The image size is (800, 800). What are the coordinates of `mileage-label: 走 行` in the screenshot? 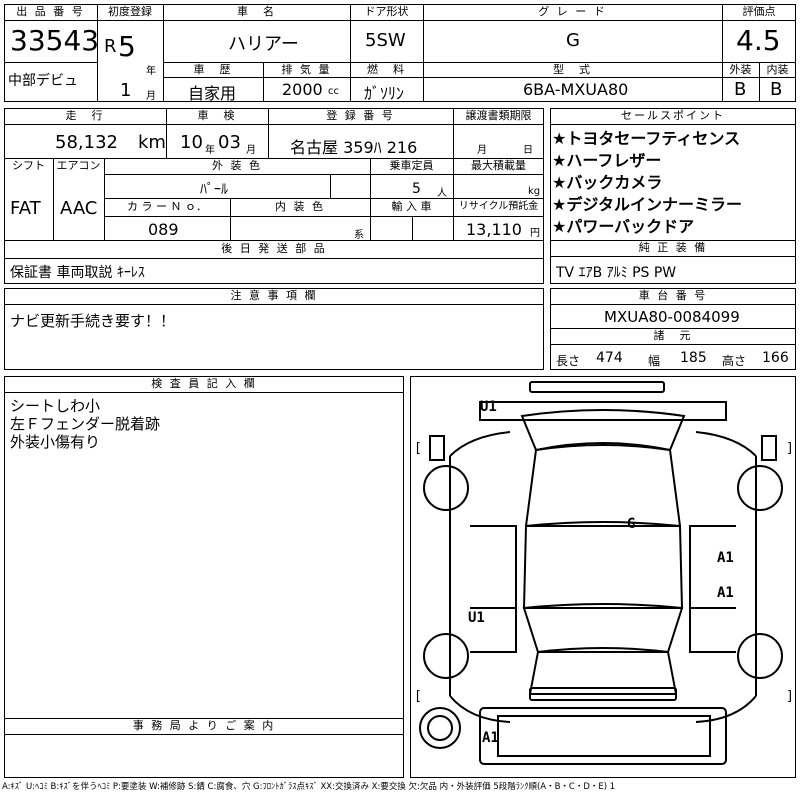 It's located at (85, 115).